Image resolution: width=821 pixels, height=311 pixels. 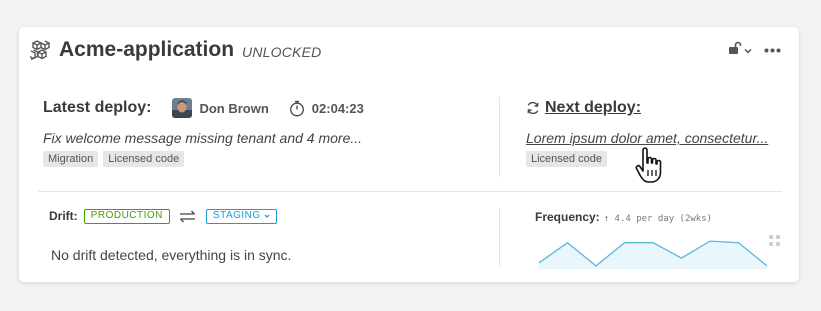 I want to click on hand-pointer-cursor-icon, so click(x=651, y=166).